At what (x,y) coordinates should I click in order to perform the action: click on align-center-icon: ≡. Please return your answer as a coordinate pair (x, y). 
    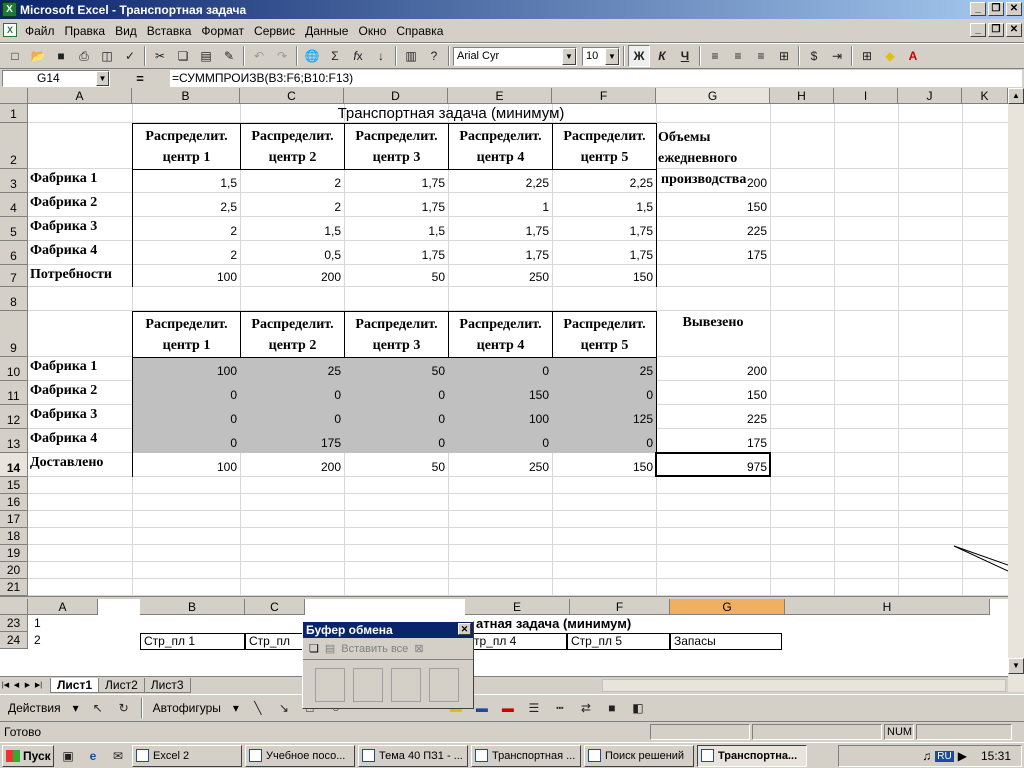
    Looking at the image, I should click on (738, 56).